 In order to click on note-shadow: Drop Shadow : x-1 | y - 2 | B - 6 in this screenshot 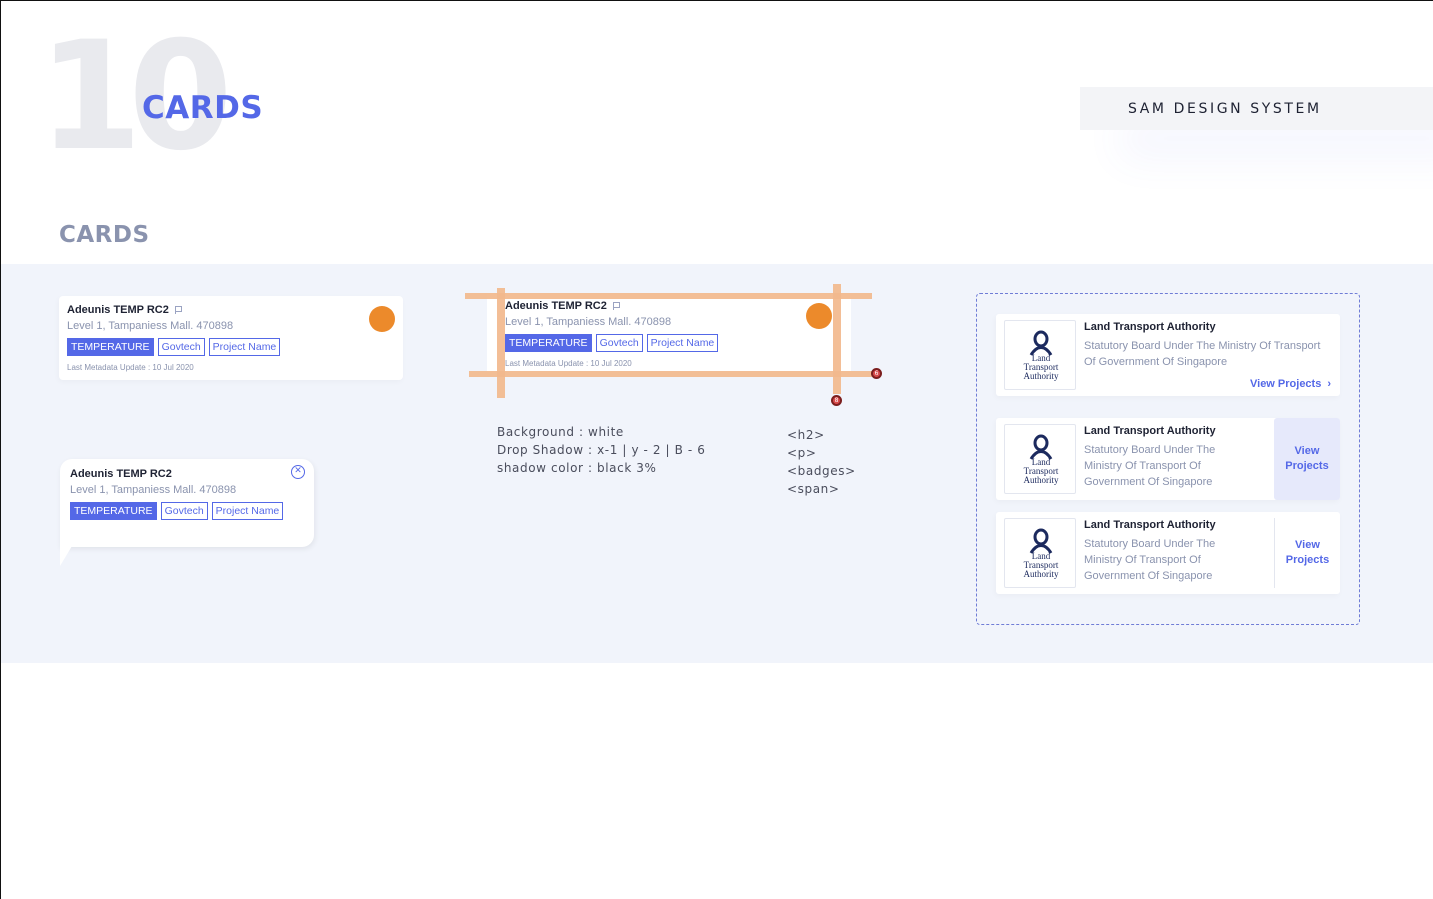, I will do `click(601, 450)`.